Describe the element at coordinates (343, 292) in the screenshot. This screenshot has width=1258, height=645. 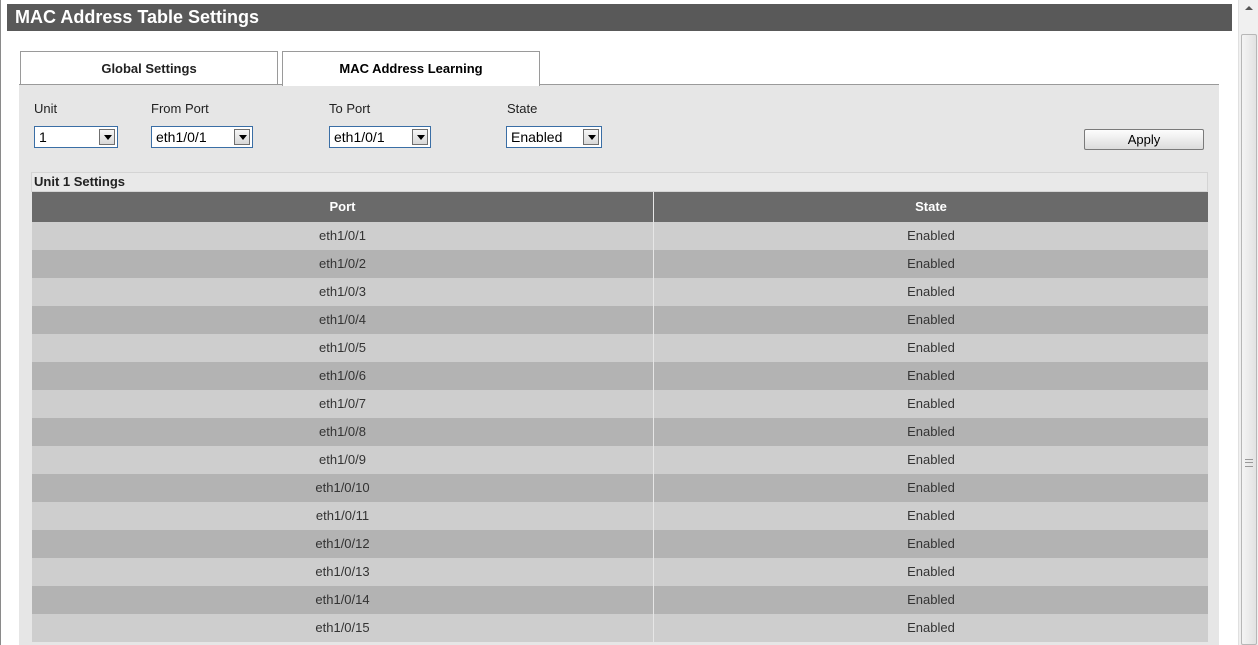
I see `port-cell: eth1/0/3` at that location.